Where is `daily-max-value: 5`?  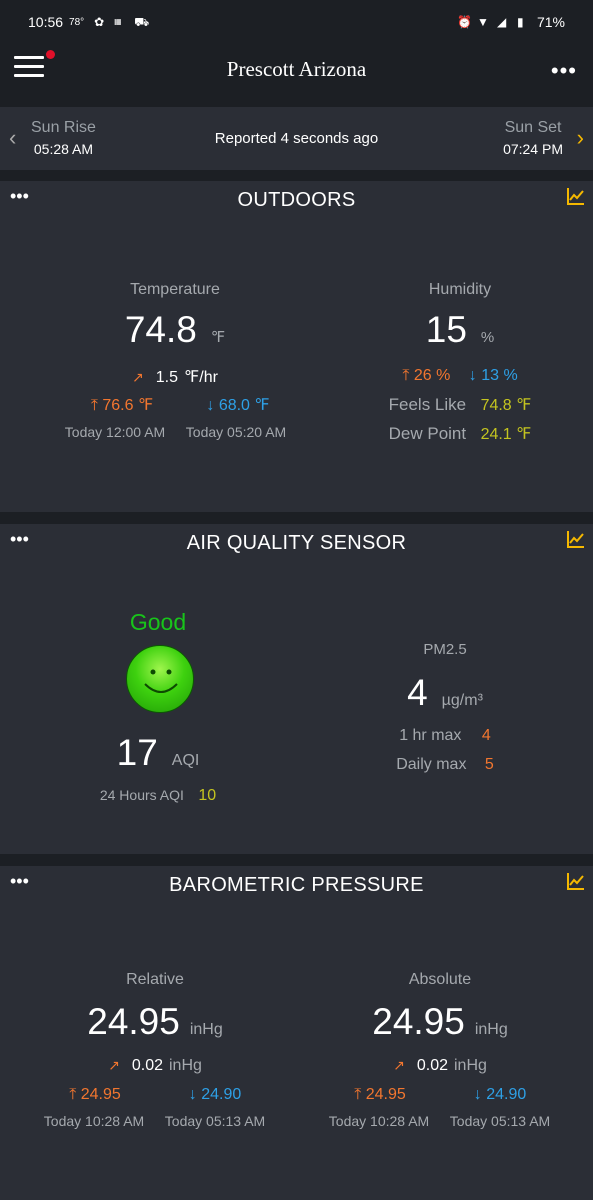
daily-max-value: 5 is located at coordinates (489, 764).